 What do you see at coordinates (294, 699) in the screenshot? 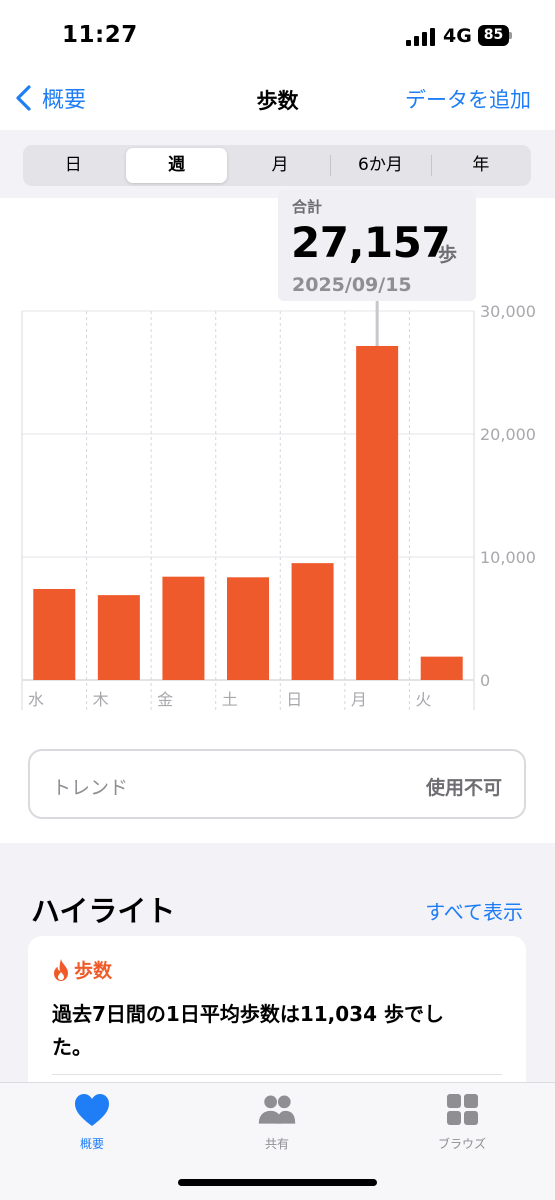
I see `x-tick-label: 日` at bounding box center [294, 699].